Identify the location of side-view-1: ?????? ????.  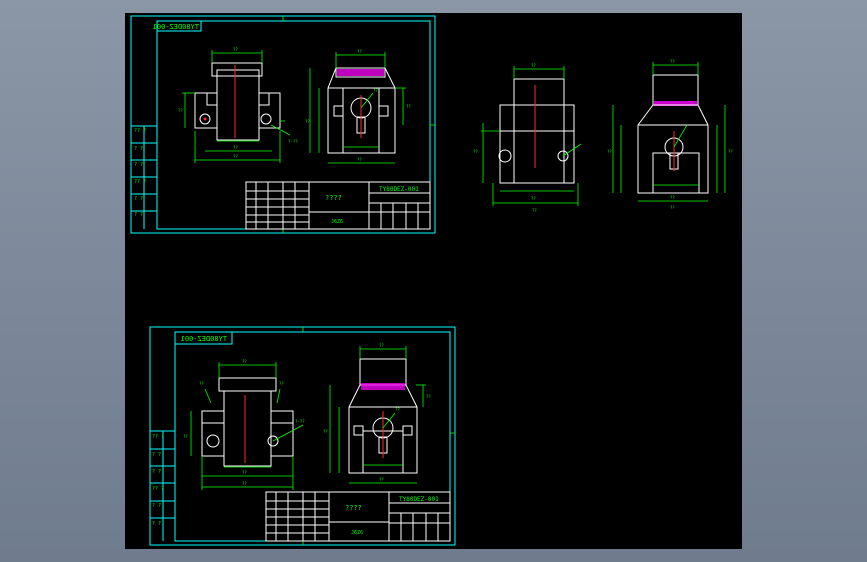
(358, 106).